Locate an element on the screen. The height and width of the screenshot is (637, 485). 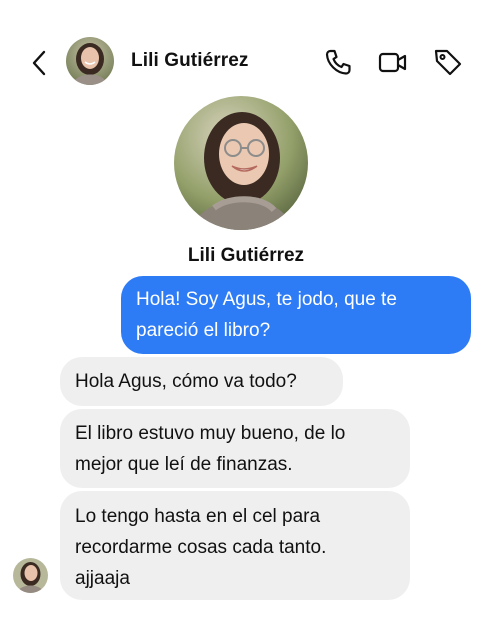
call-button is located at coordinates (338, 62).